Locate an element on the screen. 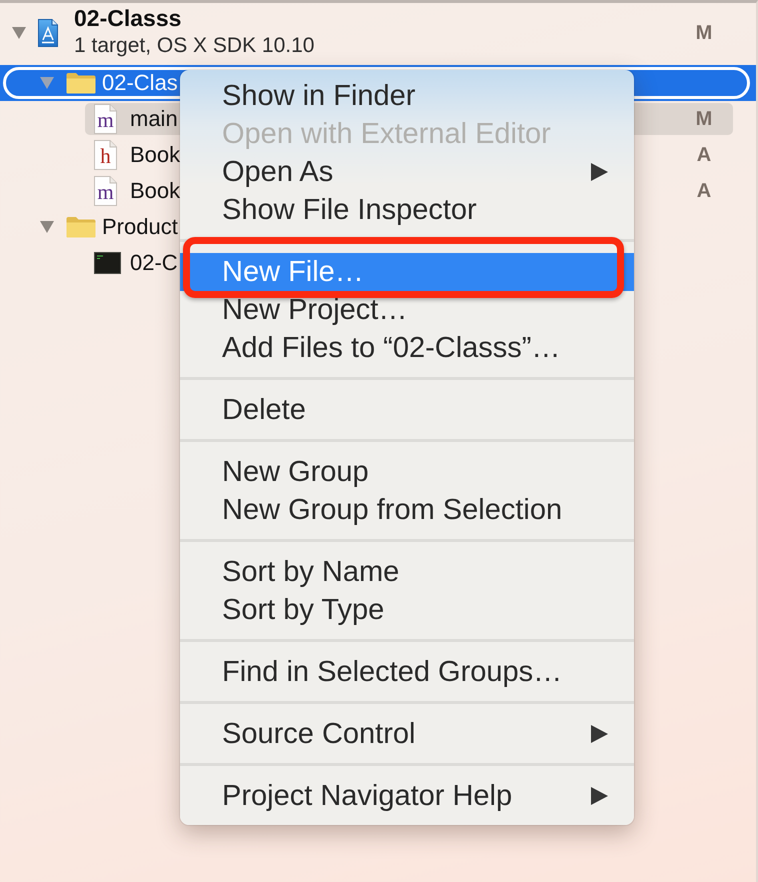  file-name: Product is located at coordinates (140, 227).